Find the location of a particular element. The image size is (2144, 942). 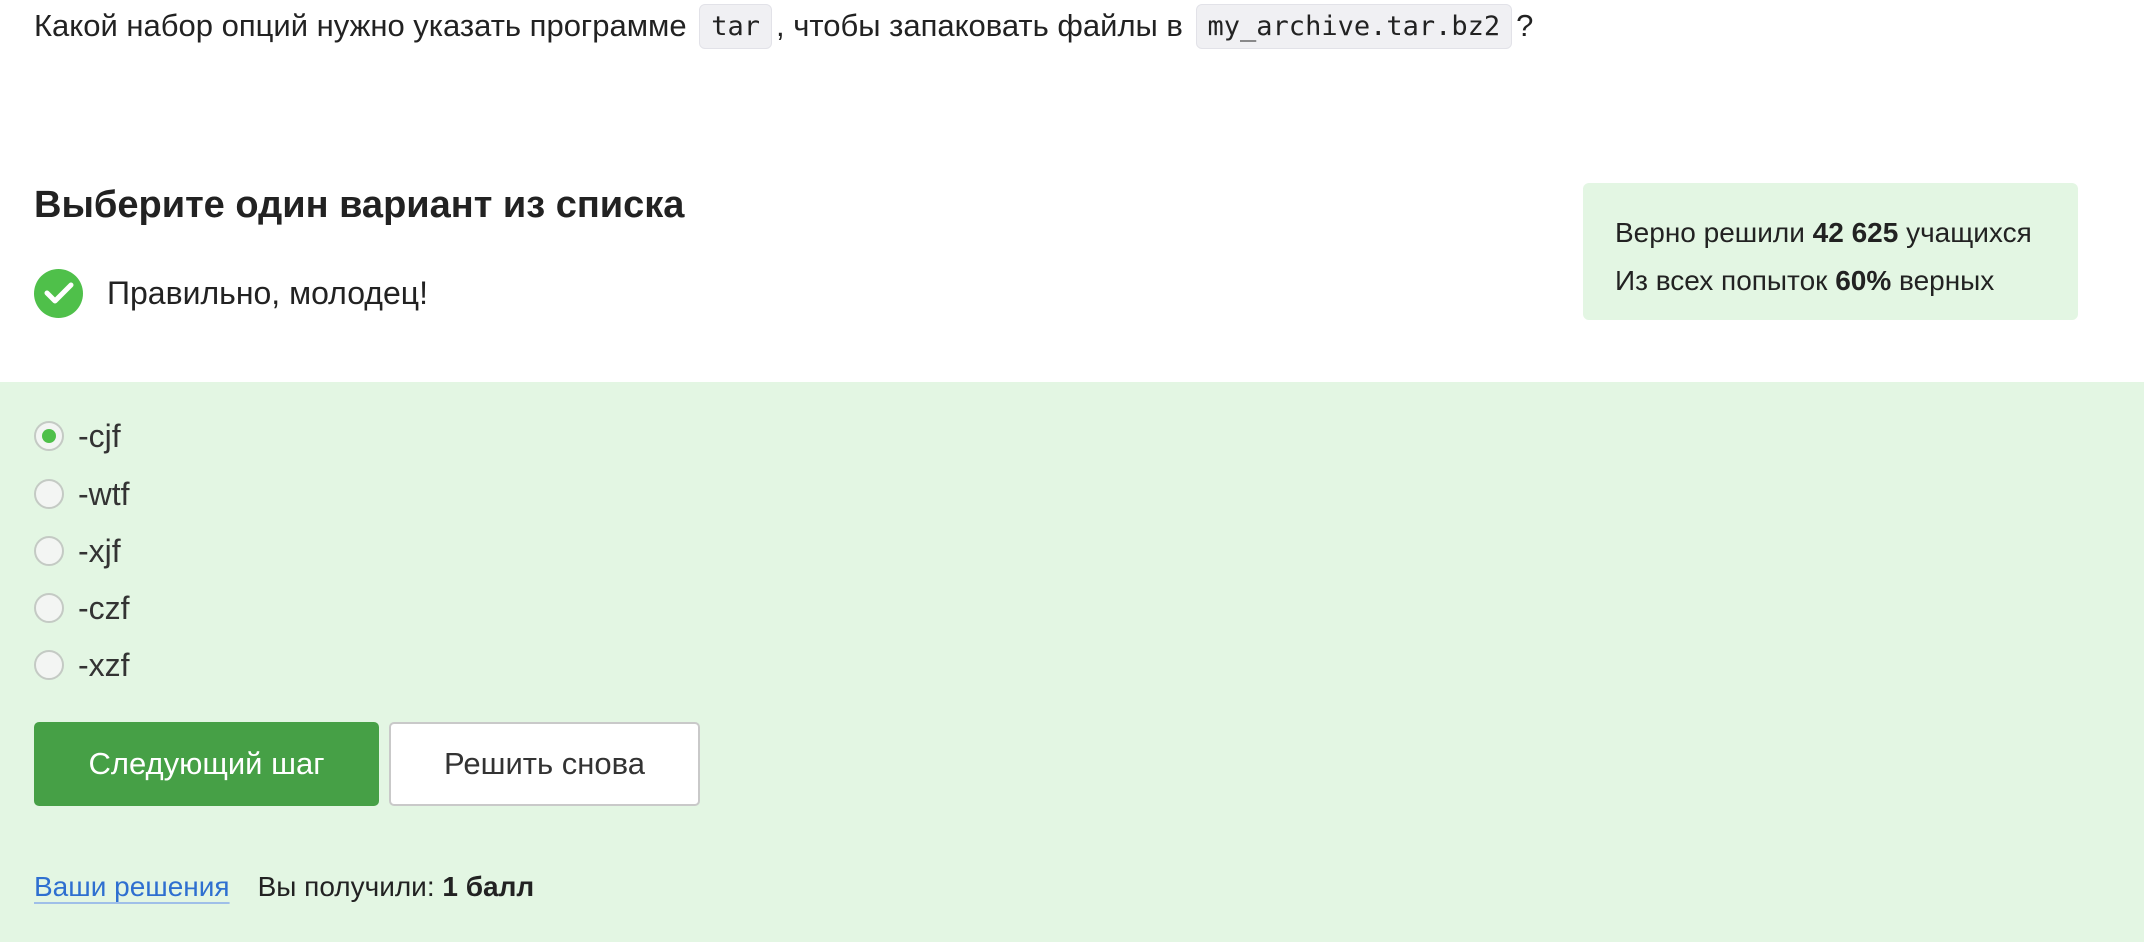

stats-attempts-prefix: Из всех попыток is located at coordinates (1721, 280).